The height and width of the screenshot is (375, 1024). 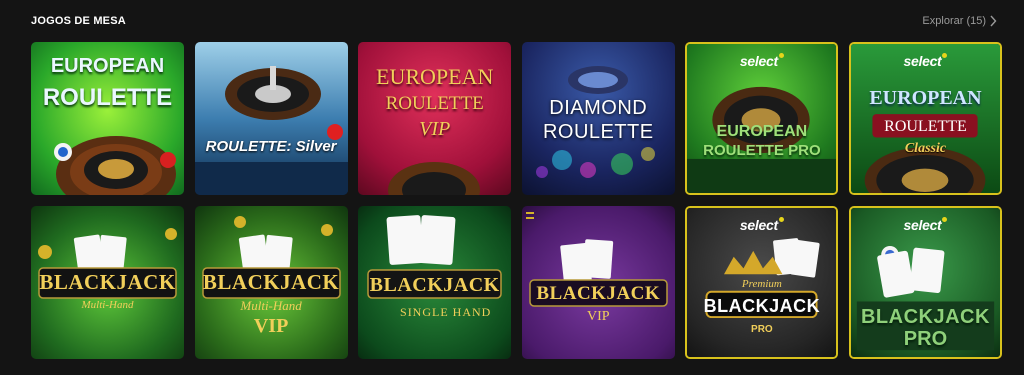 I want to click on game-title-line-2: SINGLE HAND, so click(x=446, y=312).